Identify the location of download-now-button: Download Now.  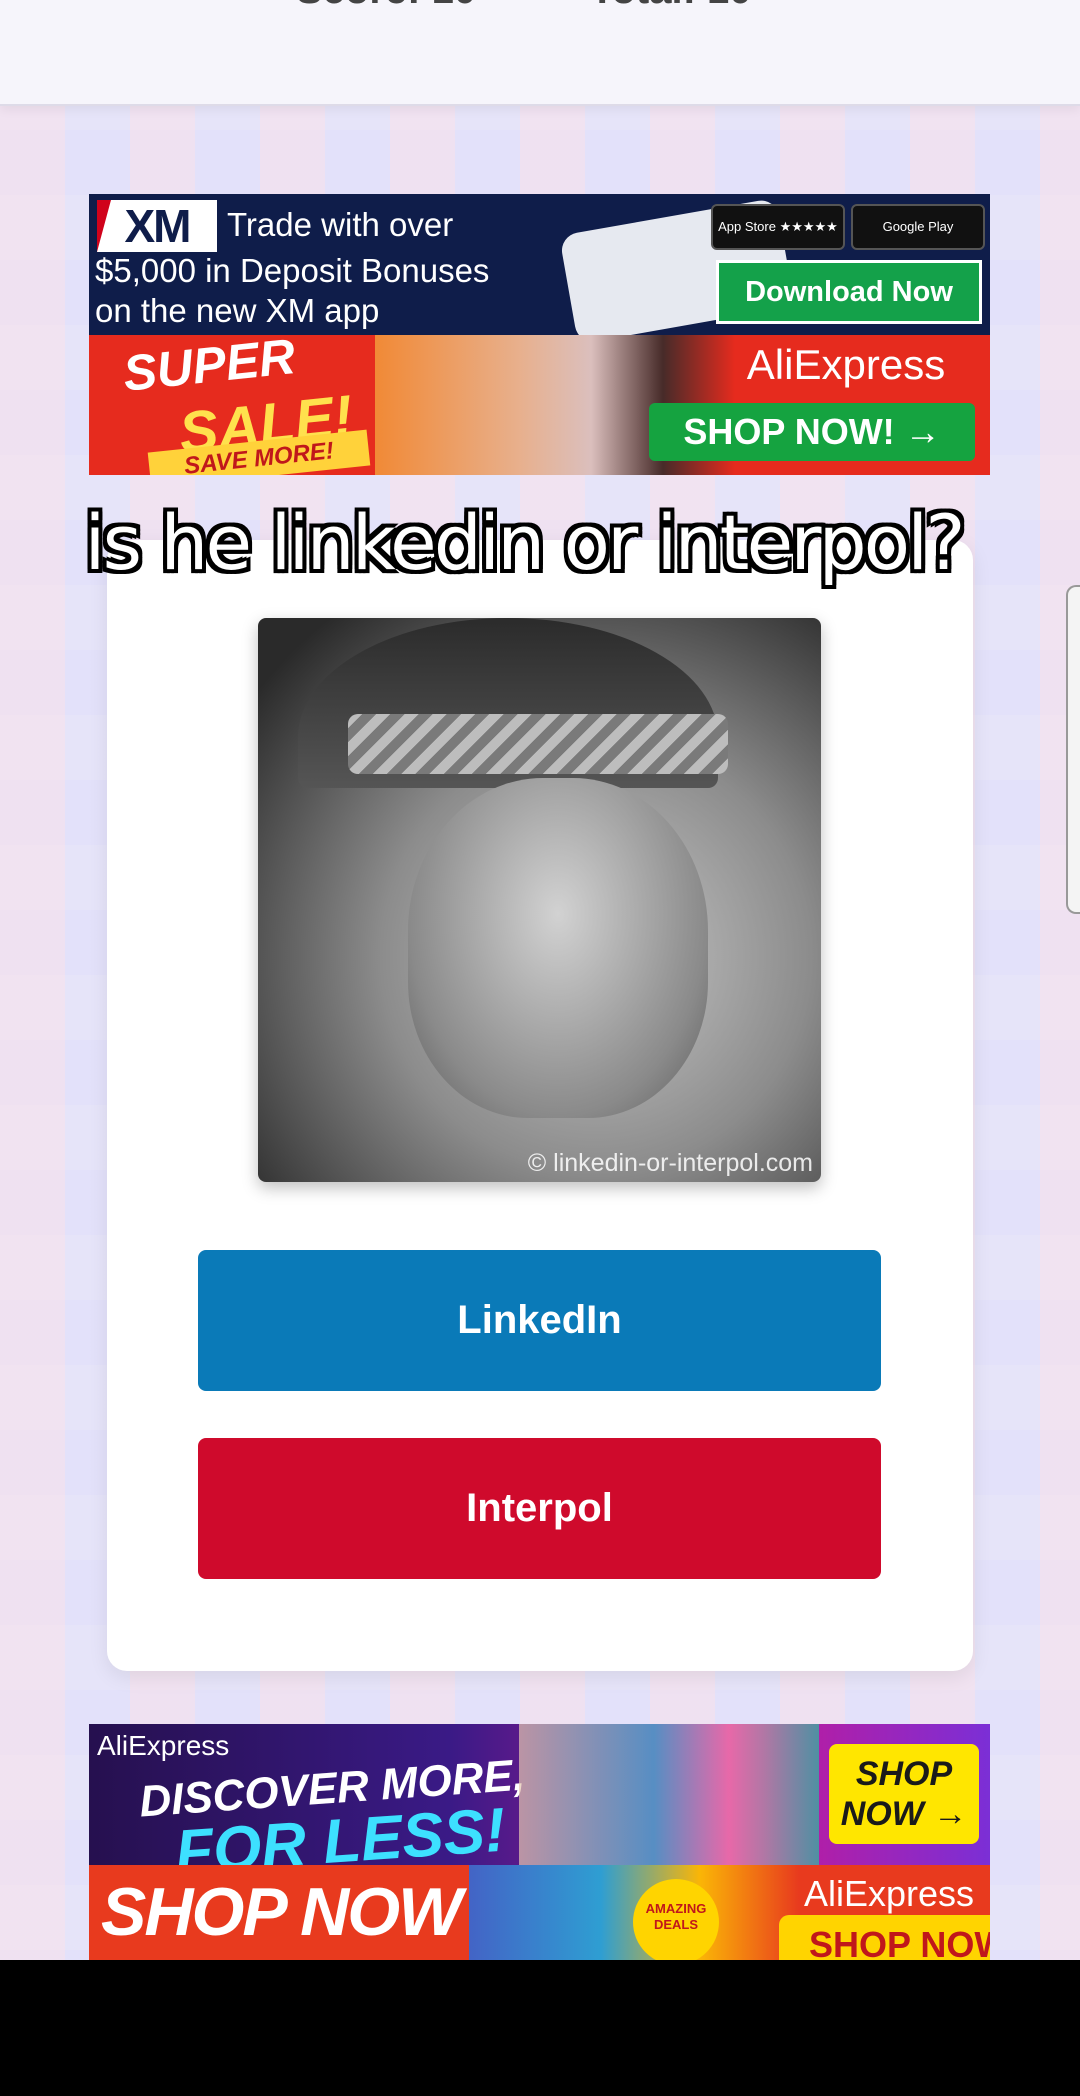
(849, 292).